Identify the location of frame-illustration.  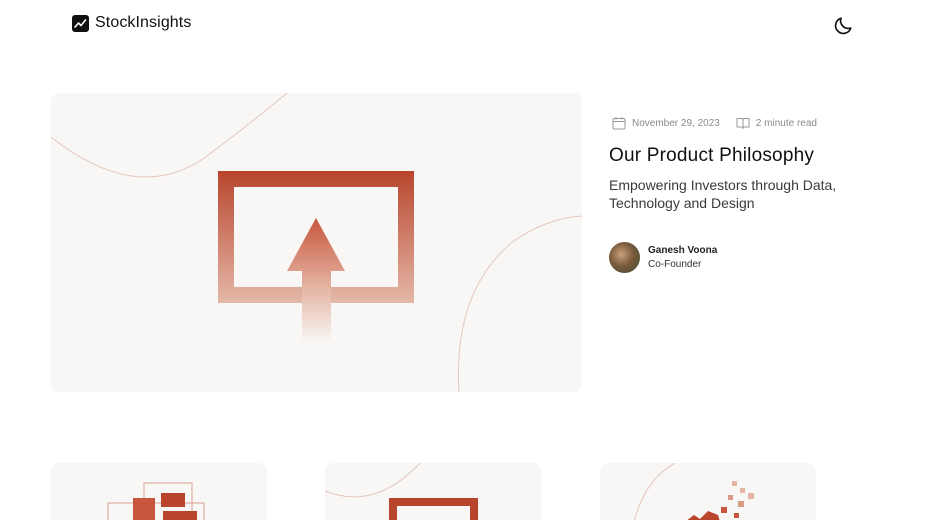
(401, 491).